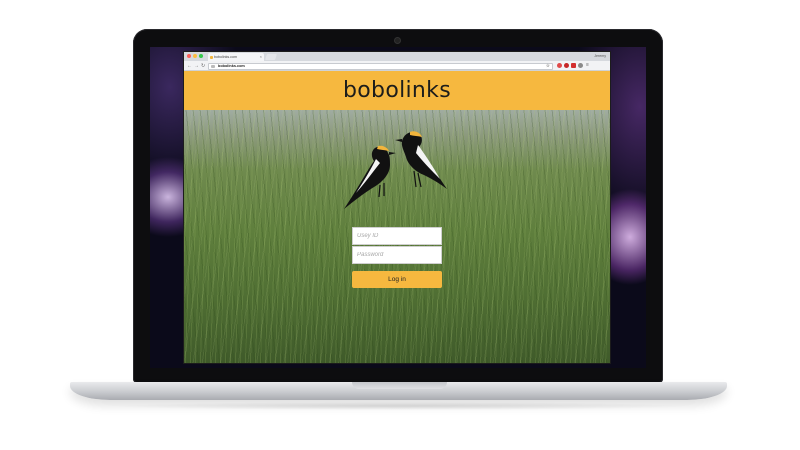 Image resolution: width=800 pixels, height=450 pixels. Describe the element at coordinates (400, 406) in the screenshot. I see `laptop-shadow` at that location.